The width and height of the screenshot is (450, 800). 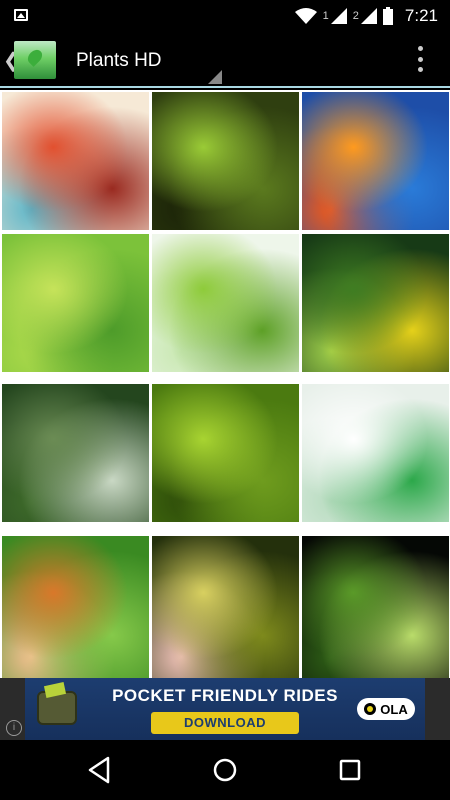 I want to click on back-triangle-icon, so click(x=100, y=770).